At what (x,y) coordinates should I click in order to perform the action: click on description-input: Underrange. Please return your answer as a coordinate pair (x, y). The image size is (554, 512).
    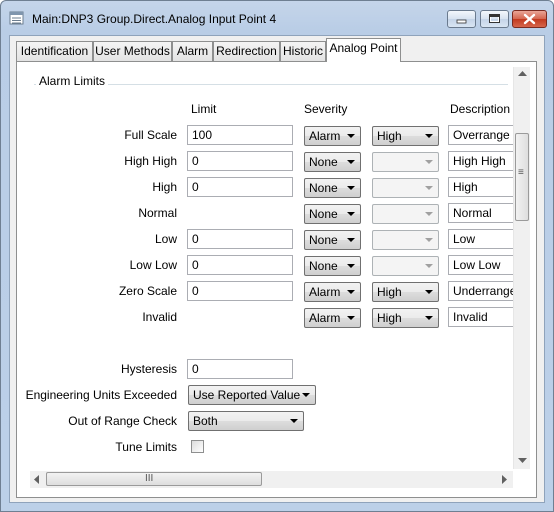
    Looking at the image, I should click on (481, 291).